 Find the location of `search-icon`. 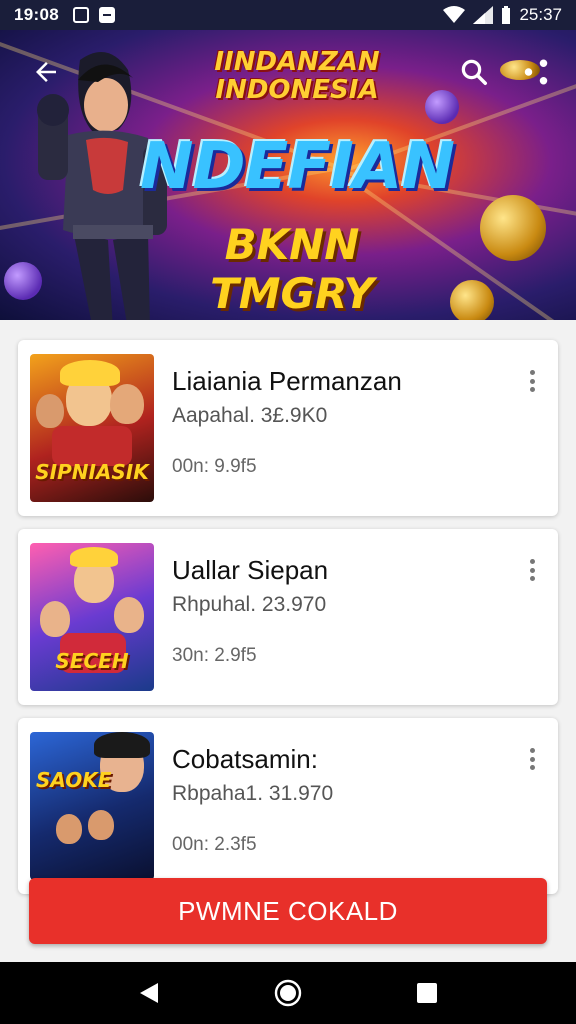

search-icon is located at coordinates (474, 72).